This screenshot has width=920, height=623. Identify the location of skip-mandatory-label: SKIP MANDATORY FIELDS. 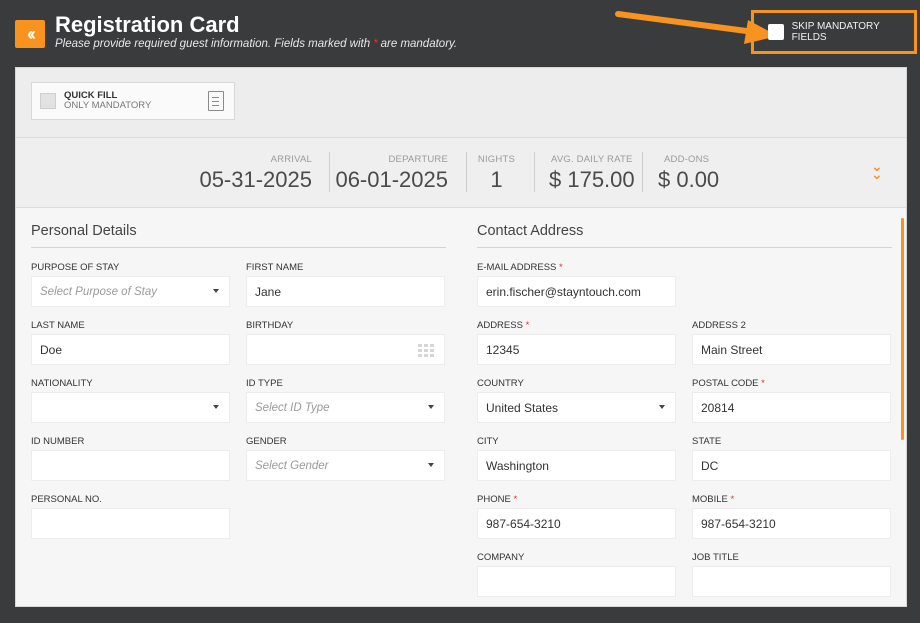
(835, 32).